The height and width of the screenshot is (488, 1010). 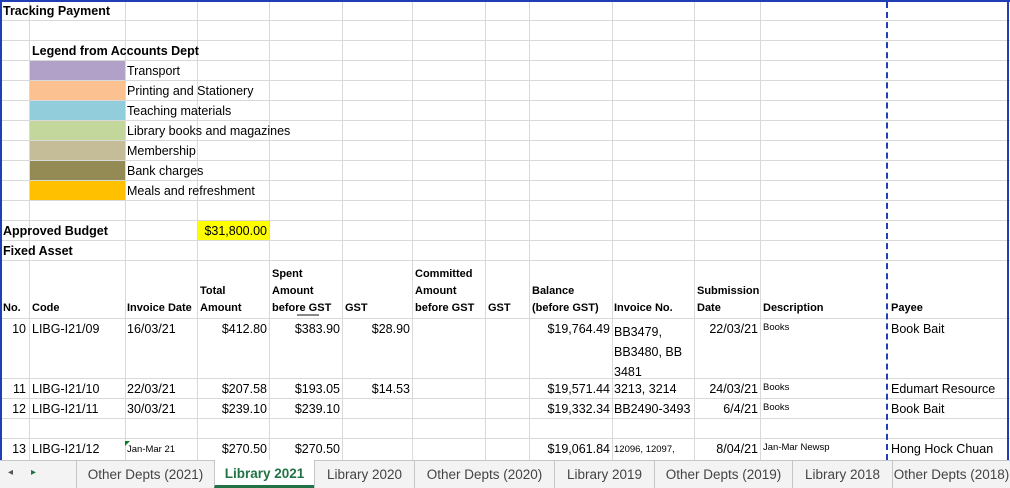 What do you see at coordinates (907, 308) in the screenshot?
I see `header-payee: Payee` at bounding box center [907, 308].